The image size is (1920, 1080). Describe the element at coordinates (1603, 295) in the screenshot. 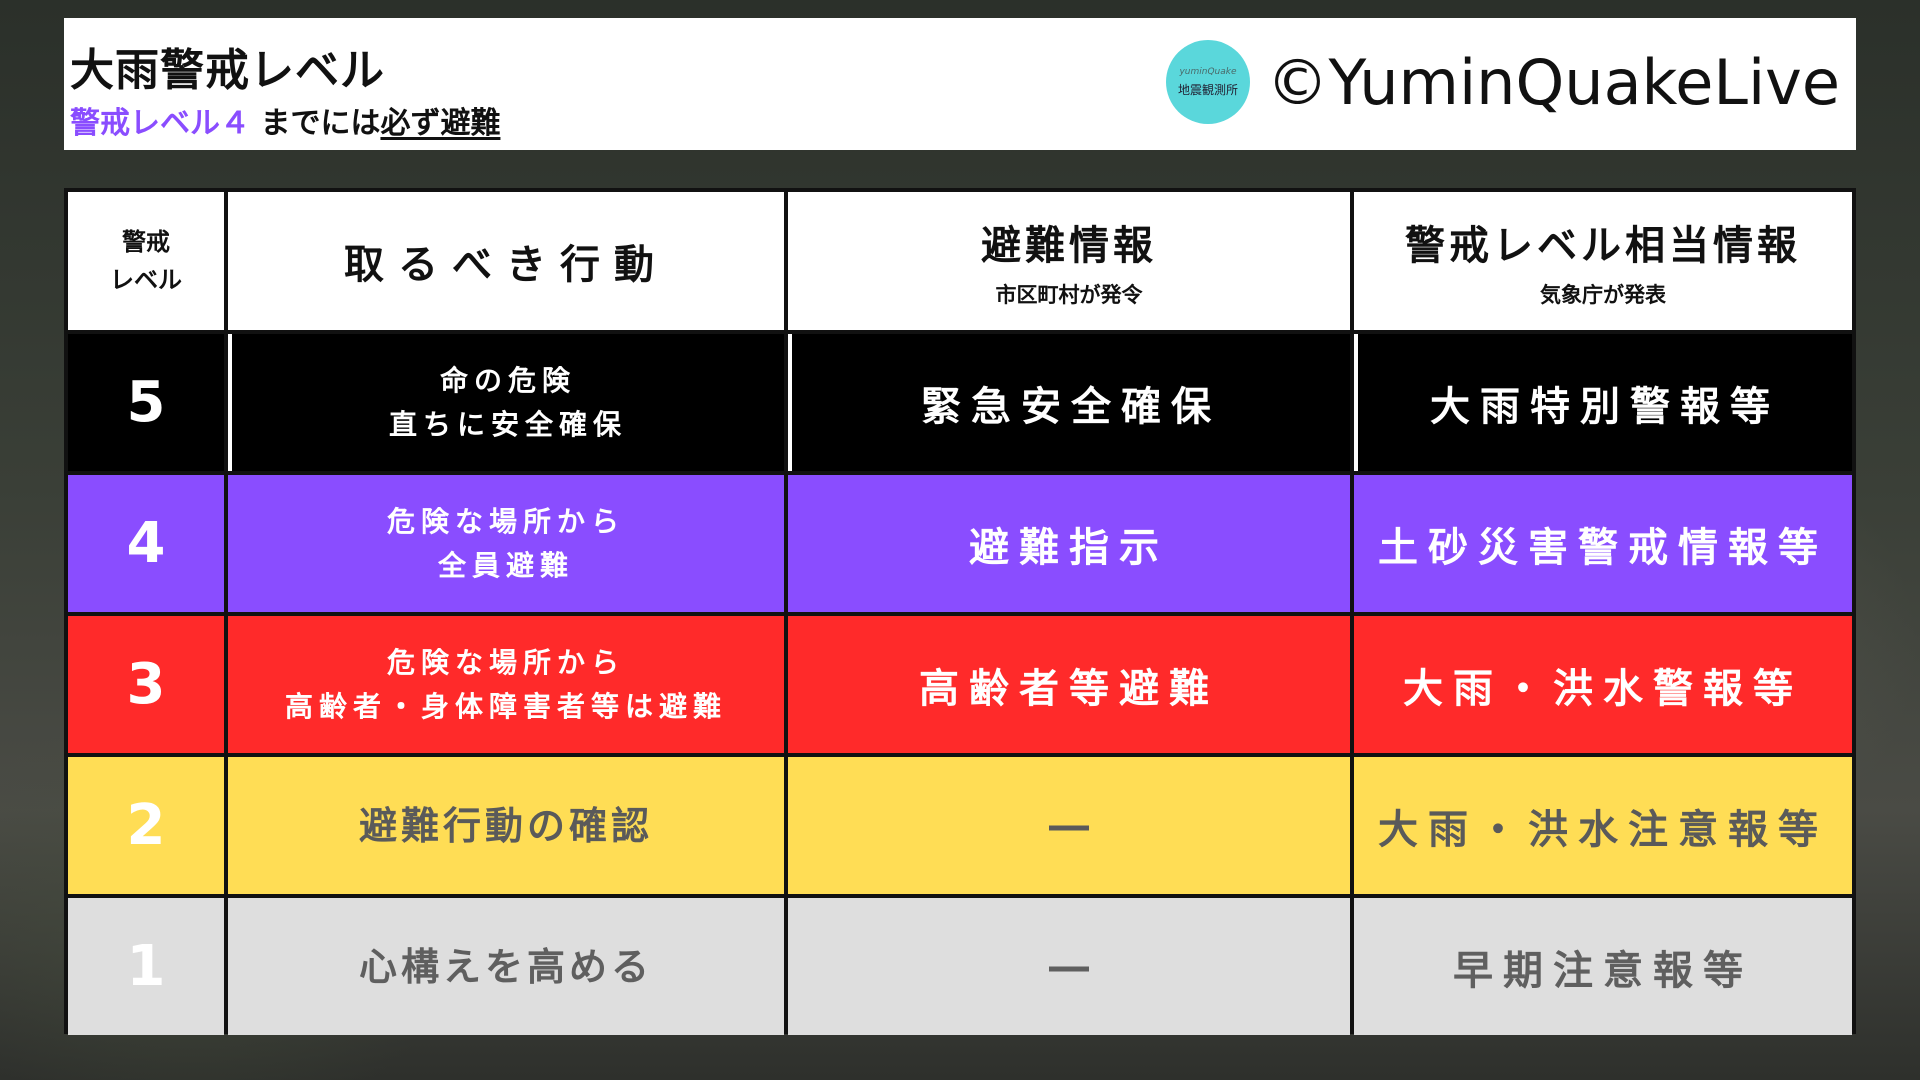

I see `header-equiv-sub: 気象庁が発表` at that location.